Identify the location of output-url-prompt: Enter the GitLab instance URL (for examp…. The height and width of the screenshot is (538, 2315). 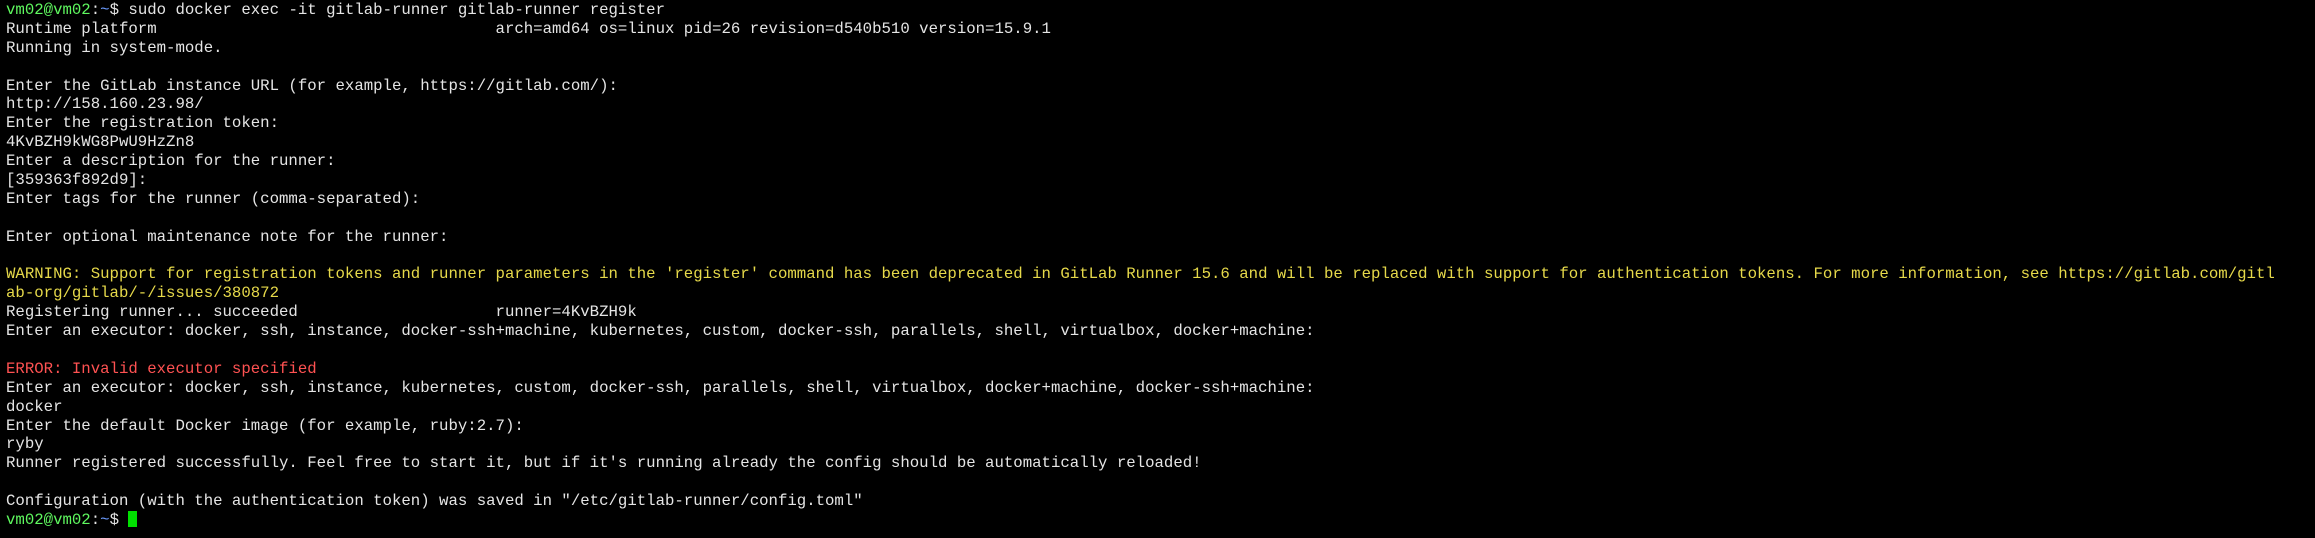
(312, 85).